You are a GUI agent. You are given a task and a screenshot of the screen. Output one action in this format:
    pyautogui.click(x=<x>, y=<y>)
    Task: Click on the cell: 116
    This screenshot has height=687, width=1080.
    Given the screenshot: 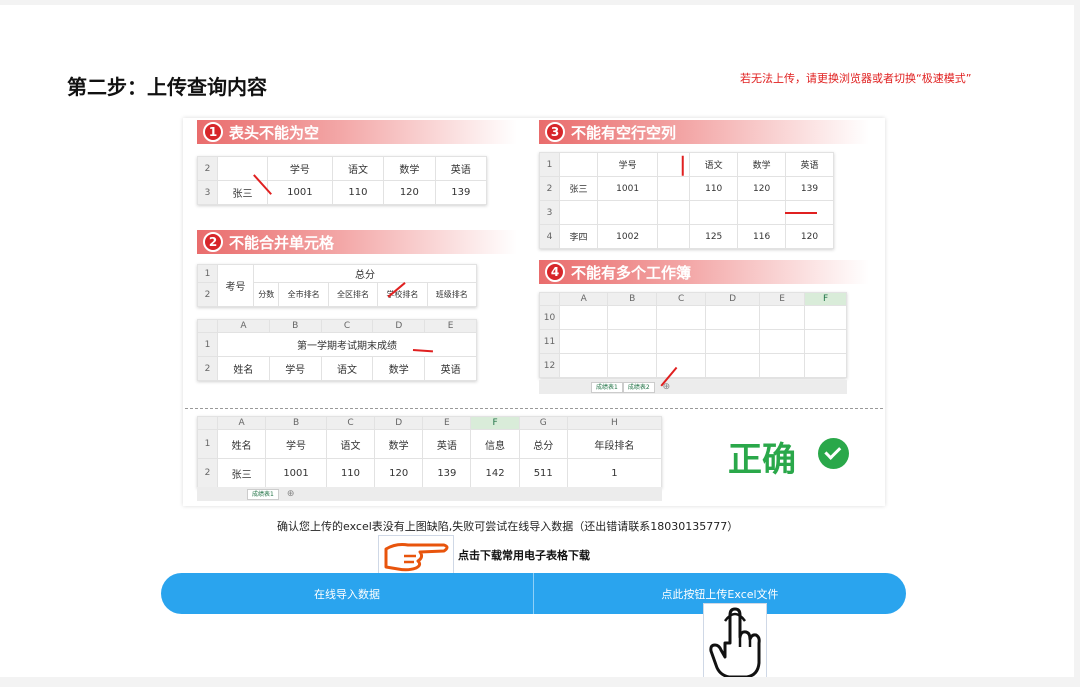 What is the action you would take?
    pyautogui.click(x=762, y=236)
    